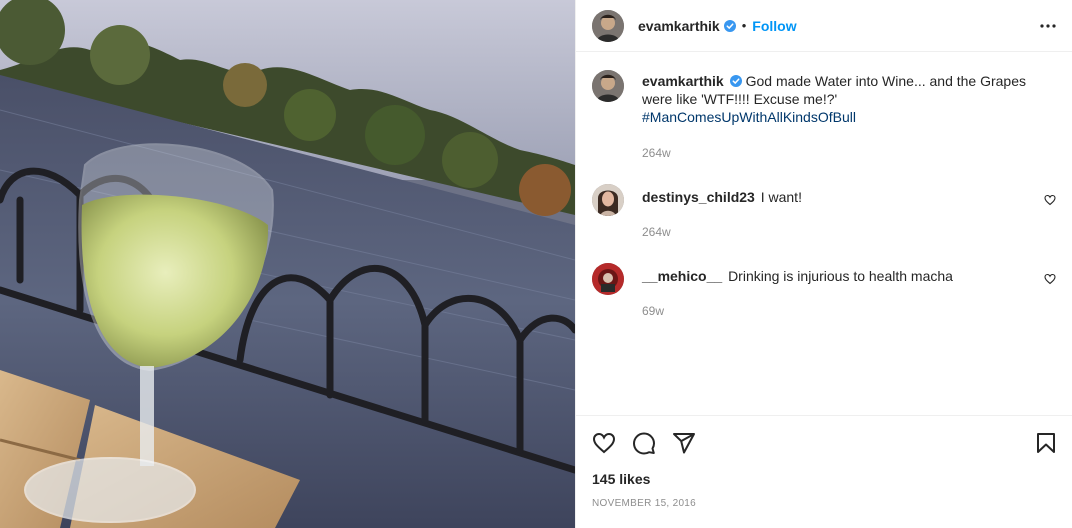 Image resolution: width=1072 pixels, height=528 pixels. What do you see at coordinates (684, 443) in the screenshot?
I see `share-icon` at bounding box center [684, 443].